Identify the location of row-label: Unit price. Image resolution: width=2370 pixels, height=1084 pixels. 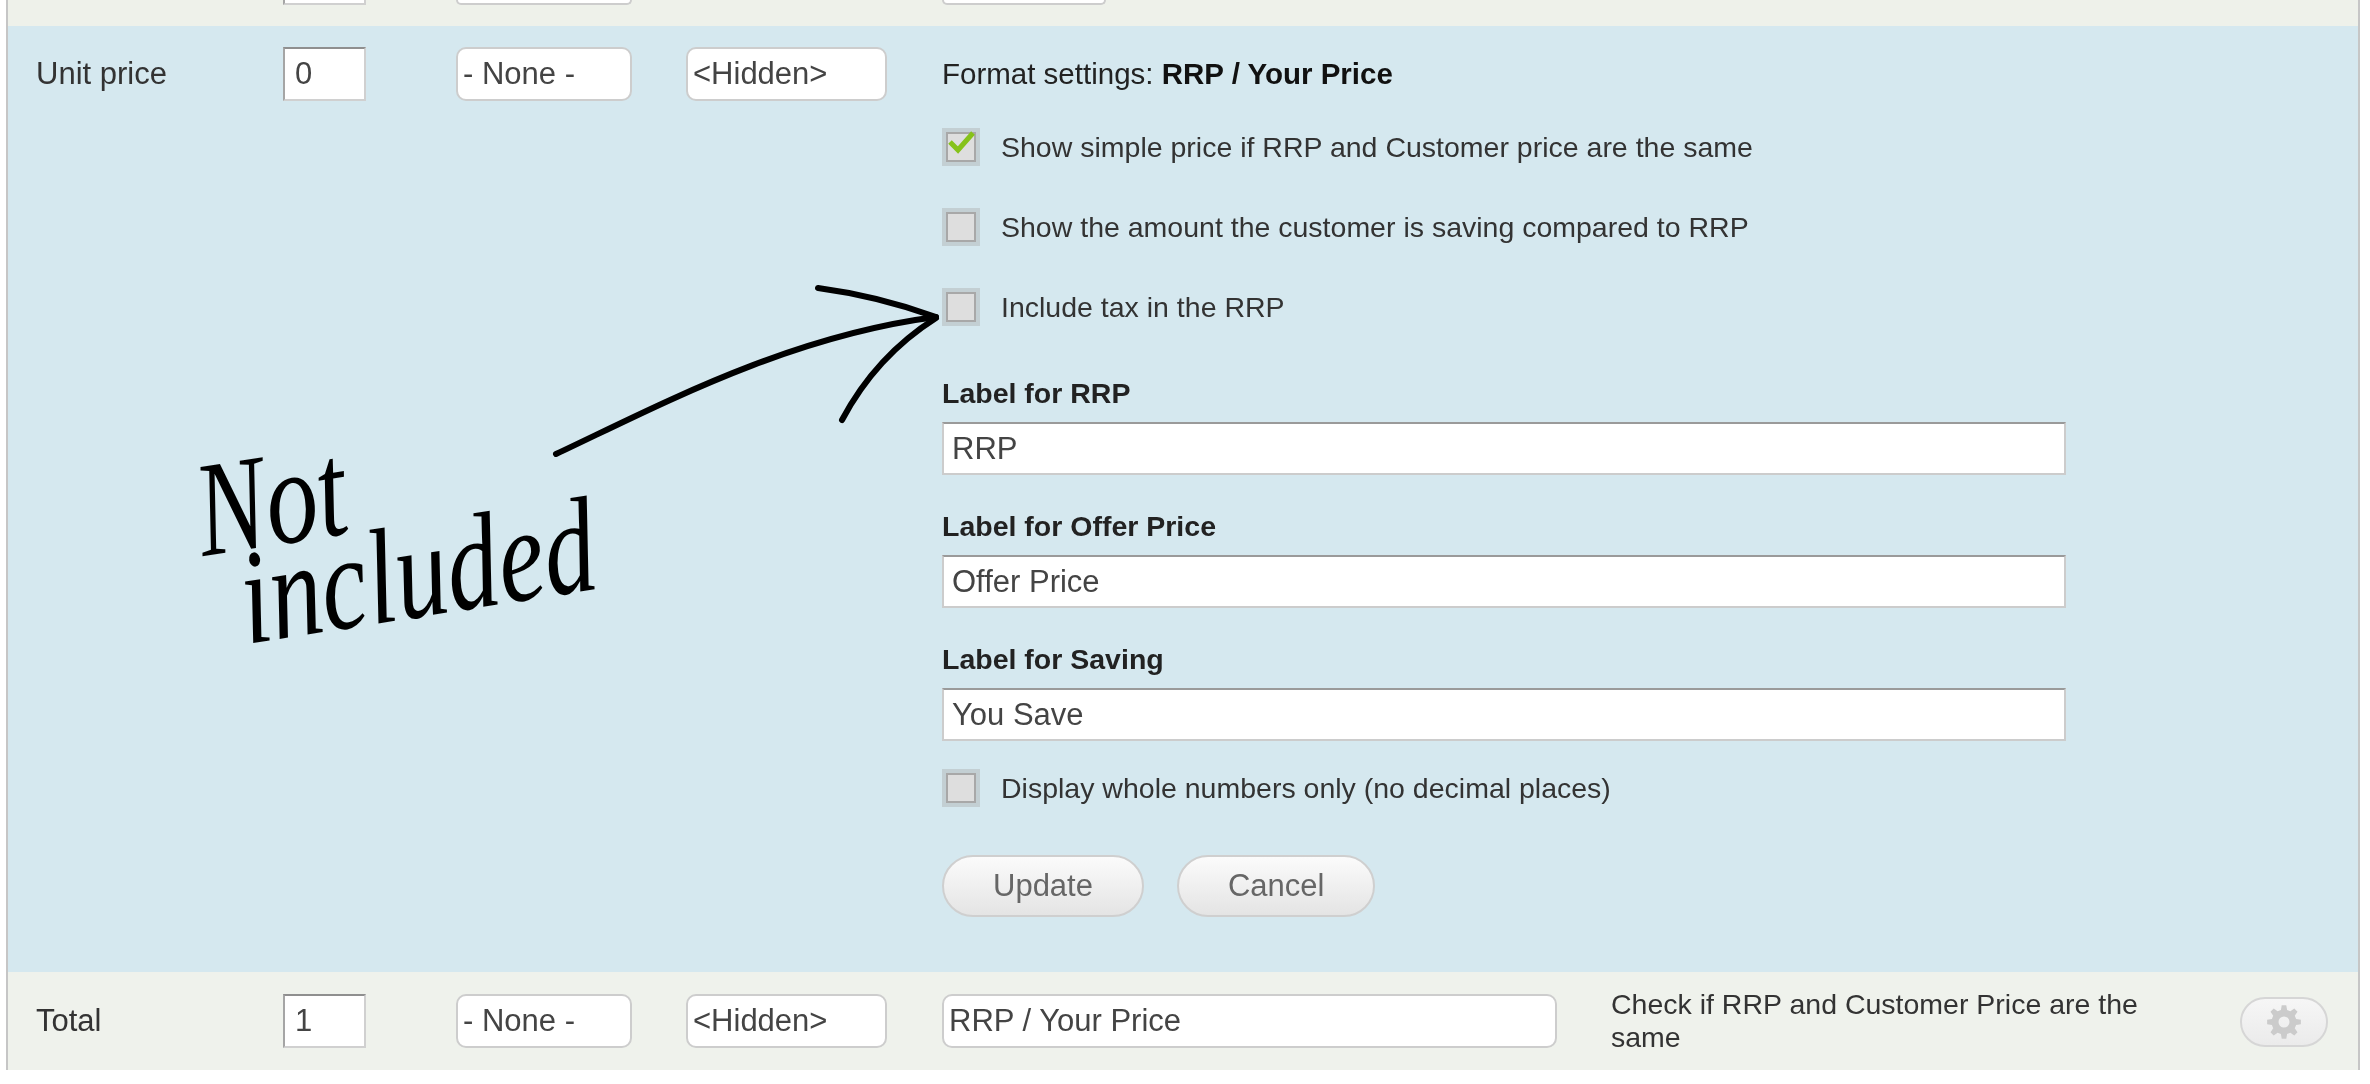
(101, 74).